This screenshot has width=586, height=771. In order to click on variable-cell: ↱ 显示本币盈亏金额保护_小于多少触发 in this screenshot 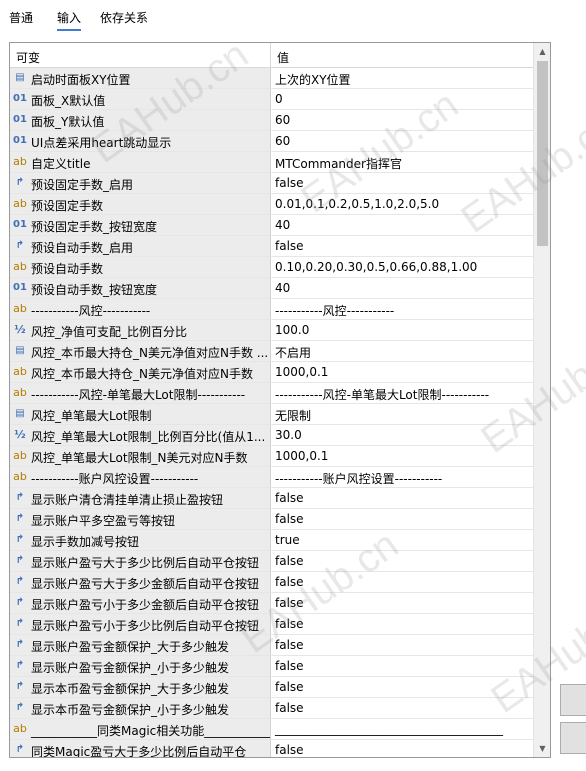, I will do `click(140, 708)`.